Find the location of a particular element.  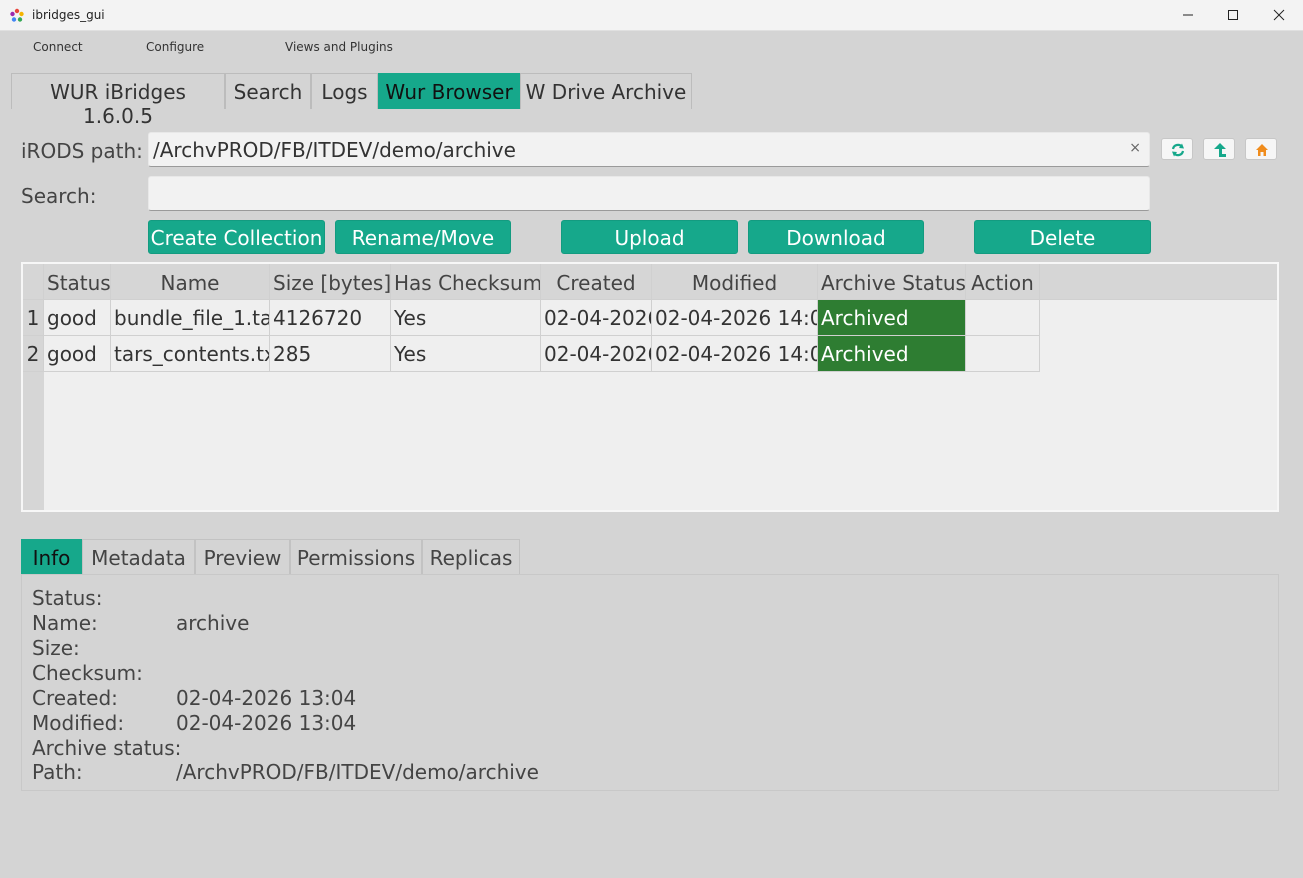

table-cell-name: tars_contents.txt is located at coordinates (190, 354).